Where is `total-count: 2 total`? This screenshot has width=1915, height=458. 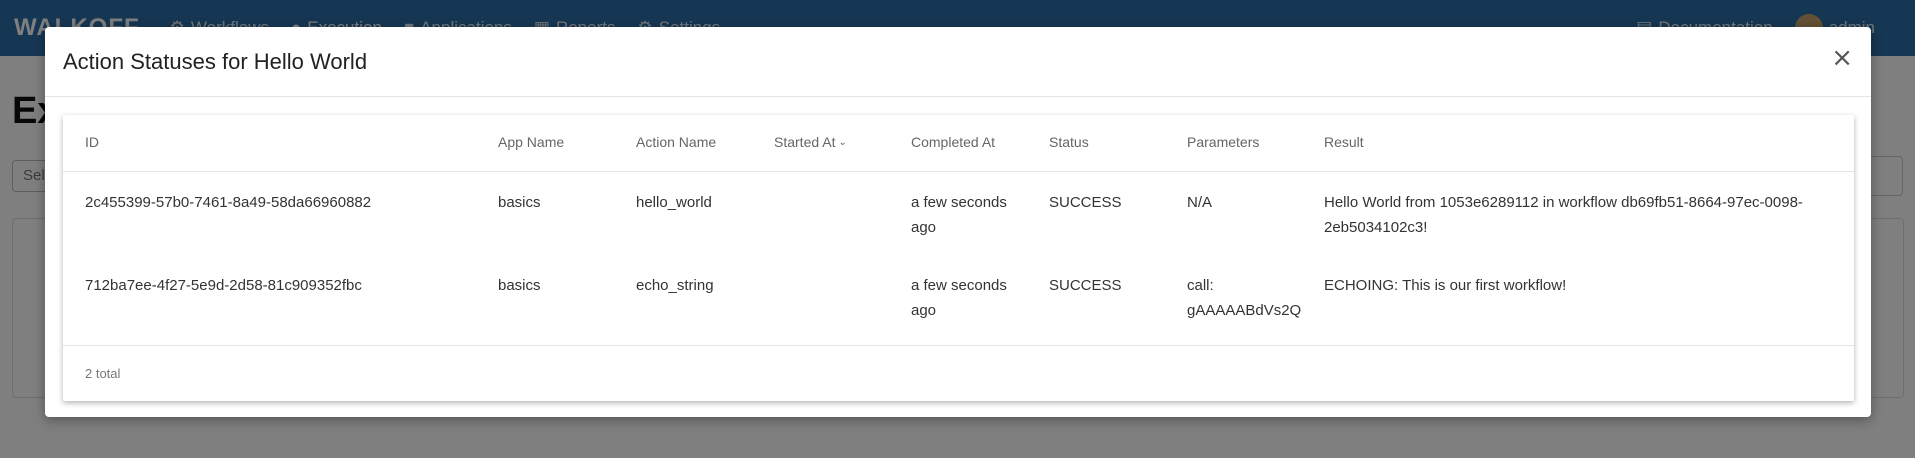
total-count: 2 total is located at coordinates (103, 373).